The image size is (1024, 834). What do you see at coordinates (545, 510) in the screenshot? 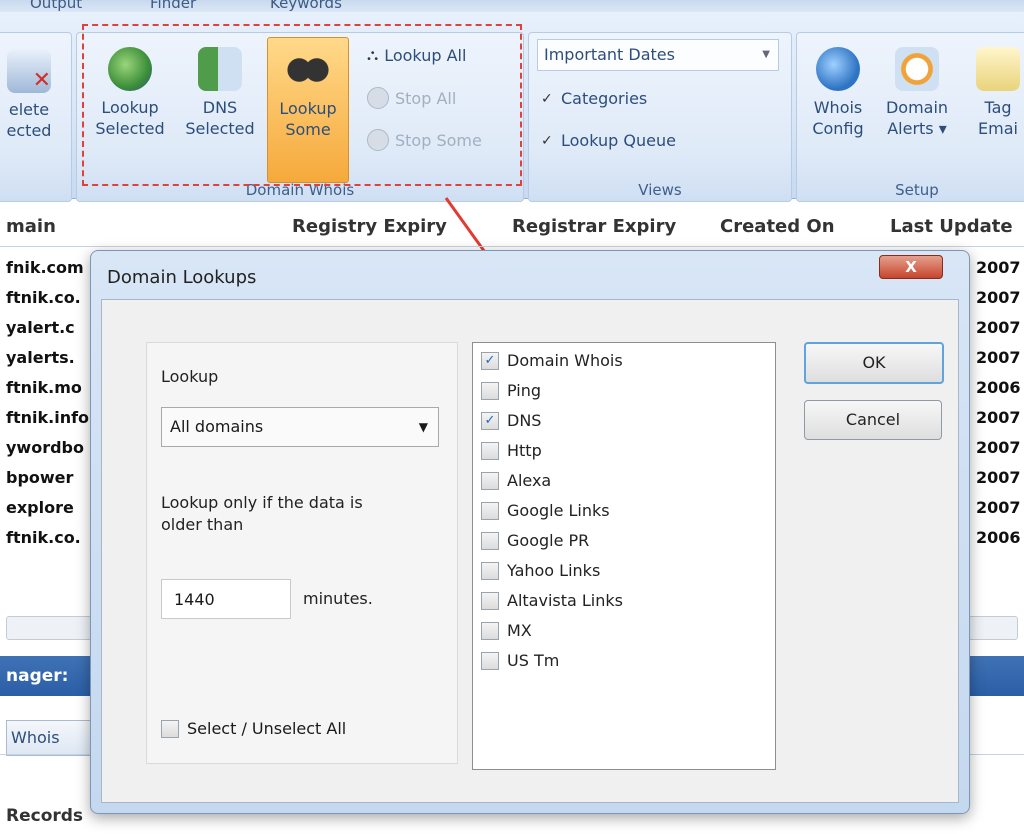
I see `list-item: Google Links` at bounding box center [545, 510].